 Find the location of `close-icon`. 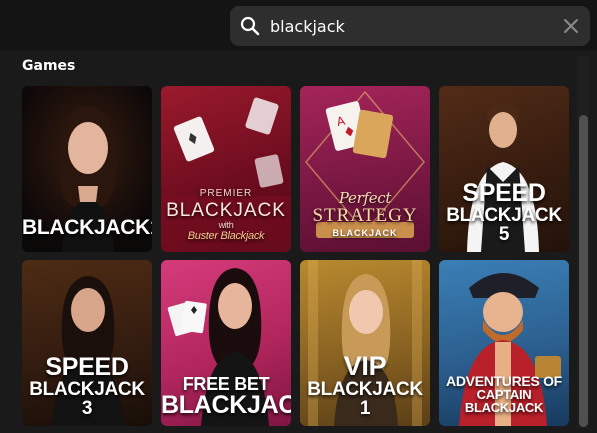

close-icon is located at coordinates (571, 26).